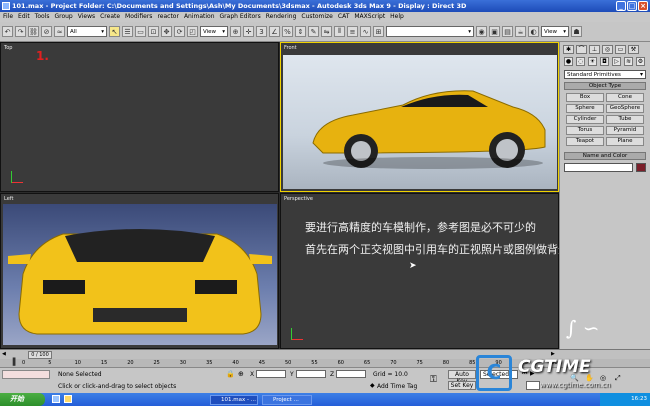  What do you see at coordinates (585, 141) in the screenshot?
I see `teapot-button: Teapot` at bounding box center [585, 141].